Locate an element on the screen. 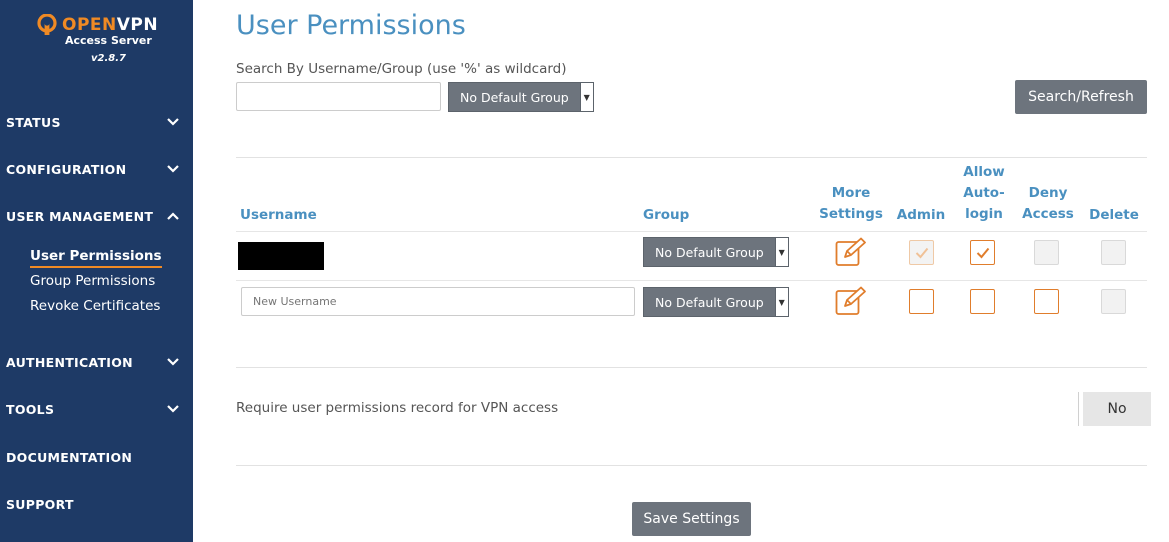 Image resolution: width=1169 pixels, height=542 pixels. col-header-allow-autologin-line3: login is located at coordinates (984, 214).